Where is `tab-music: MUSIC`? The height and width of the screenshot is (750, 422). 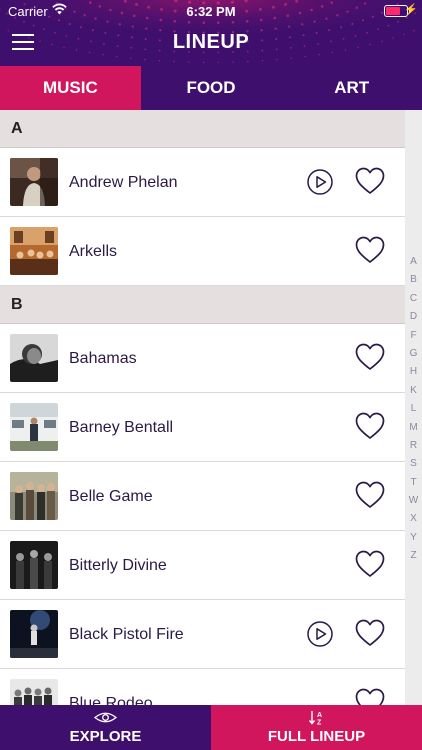
tab-music: MUSIC is located at coordinates (70, 88).